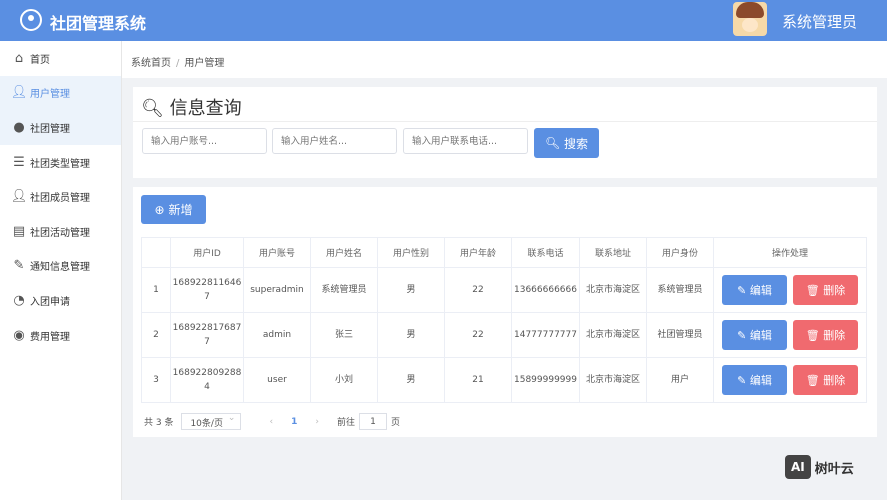 The image size is (887, 500). I want to click on watermark-ai: AI, so click(798, 467).